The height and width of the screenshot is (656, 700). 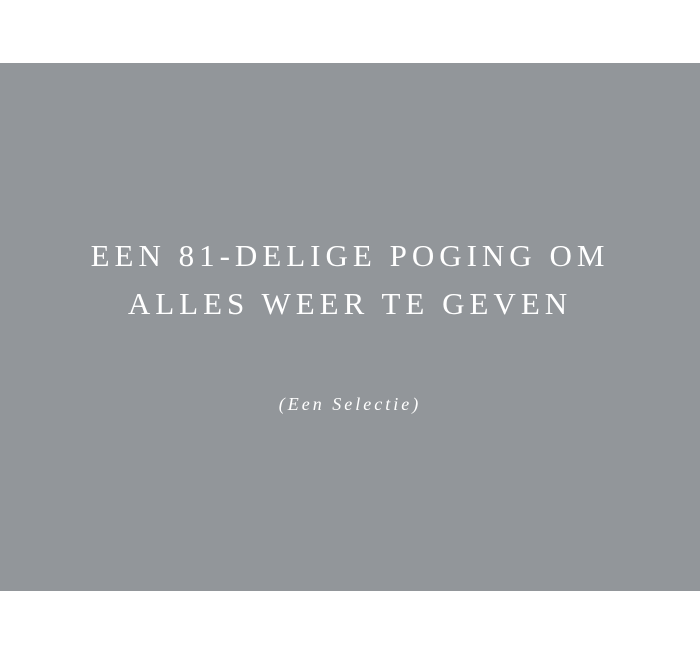 I want to click on cover-title-line-2: ALLES WEER TE GEVEN, so click(x=350, y=303).